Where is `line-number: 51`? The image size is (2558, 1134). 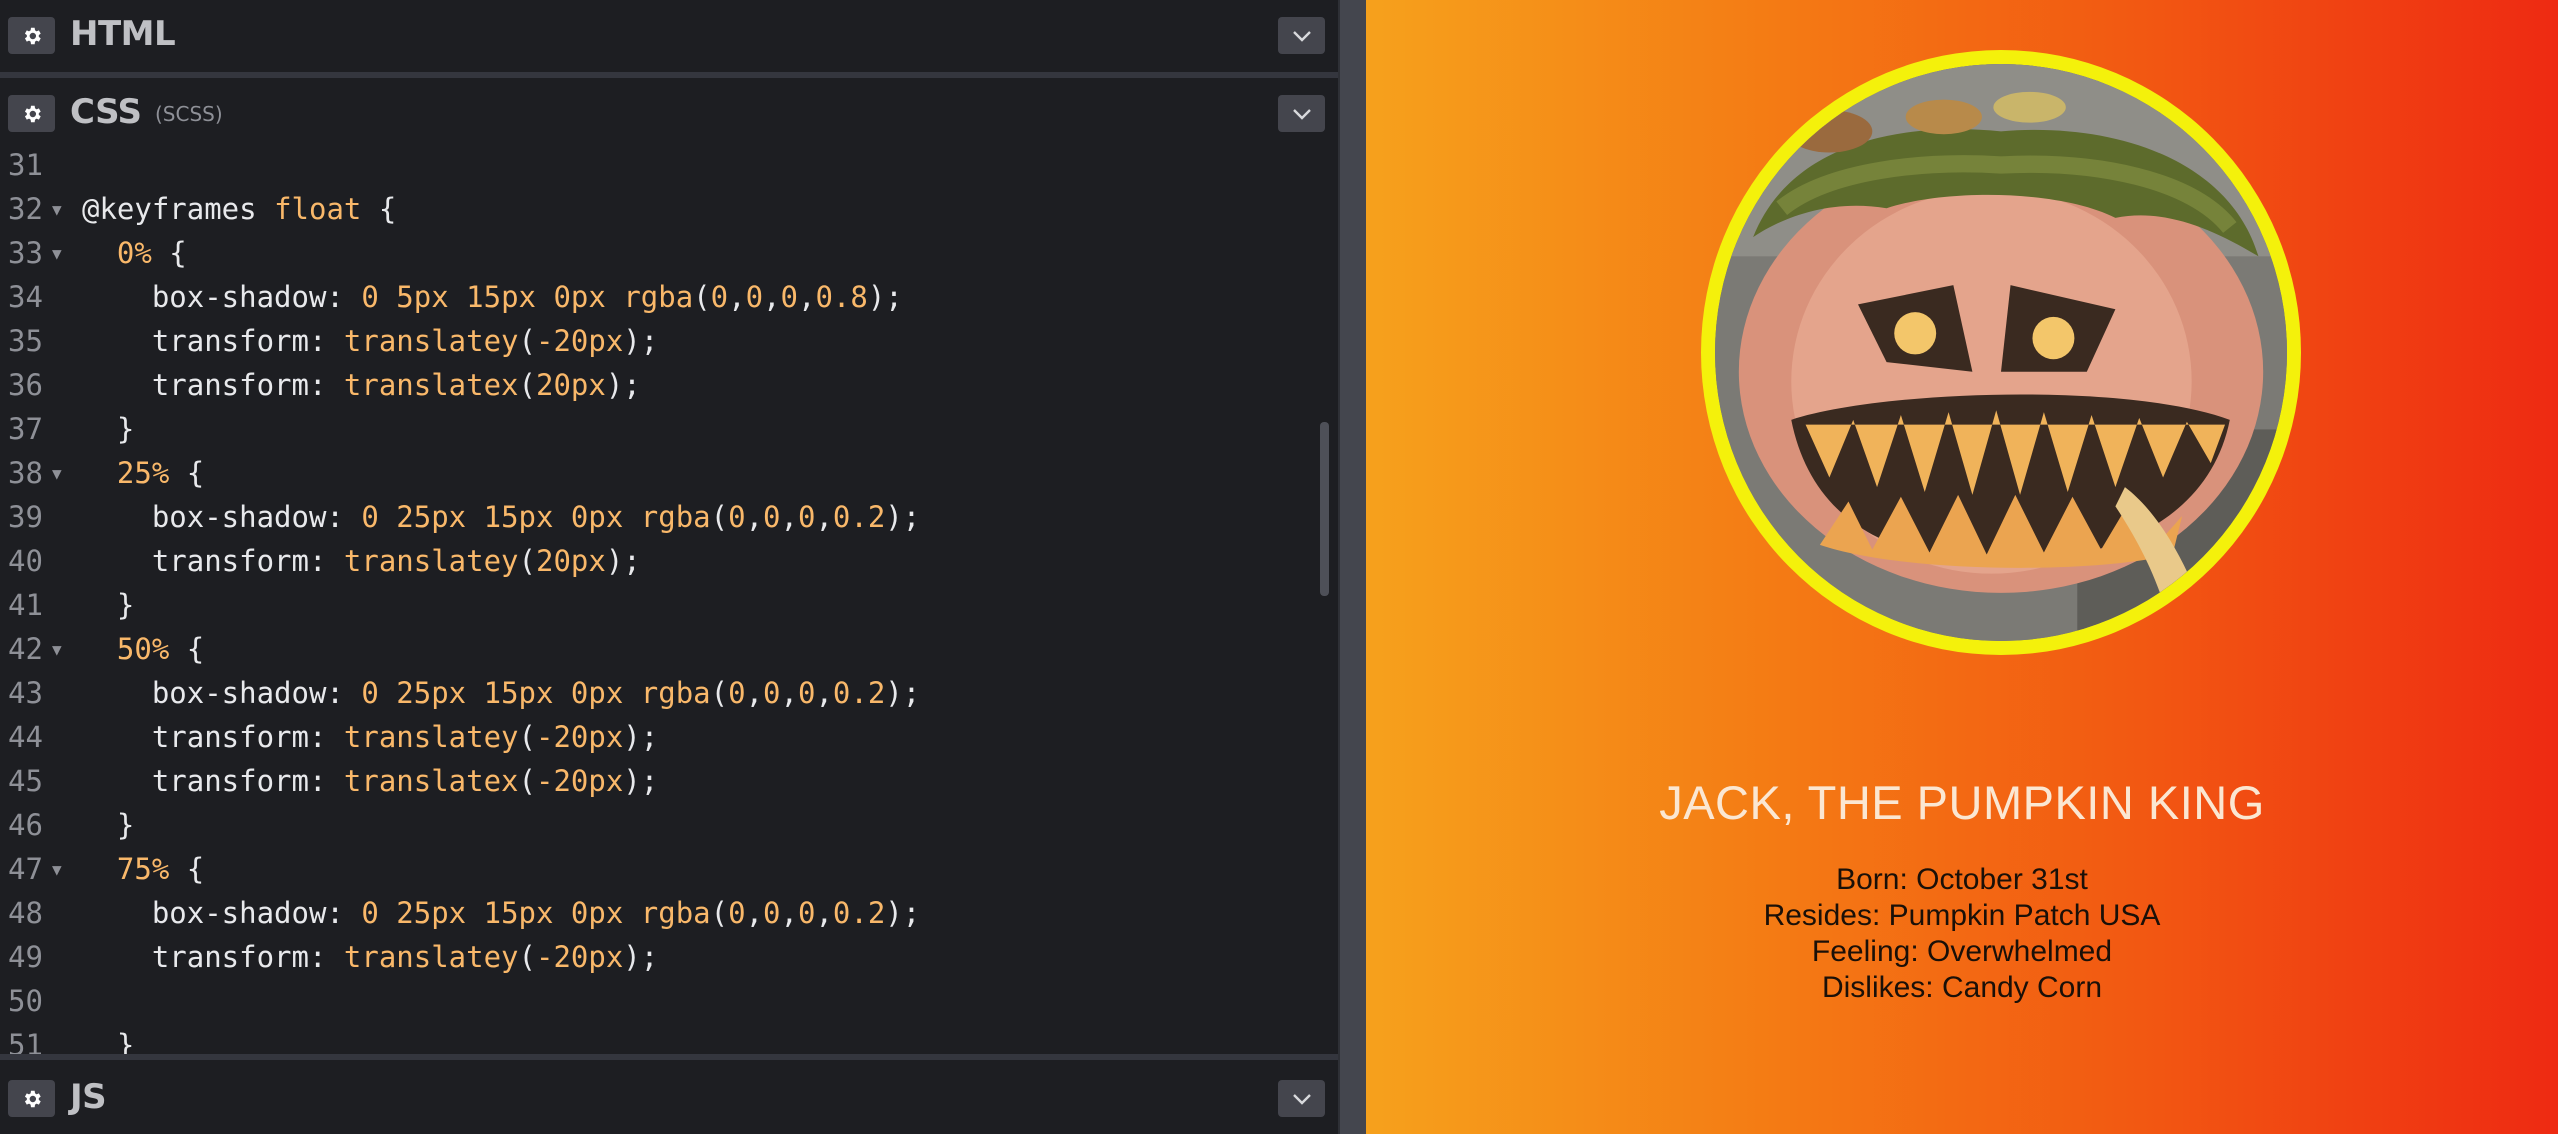 line-number: 51 is located at coordinates (25, 1041).